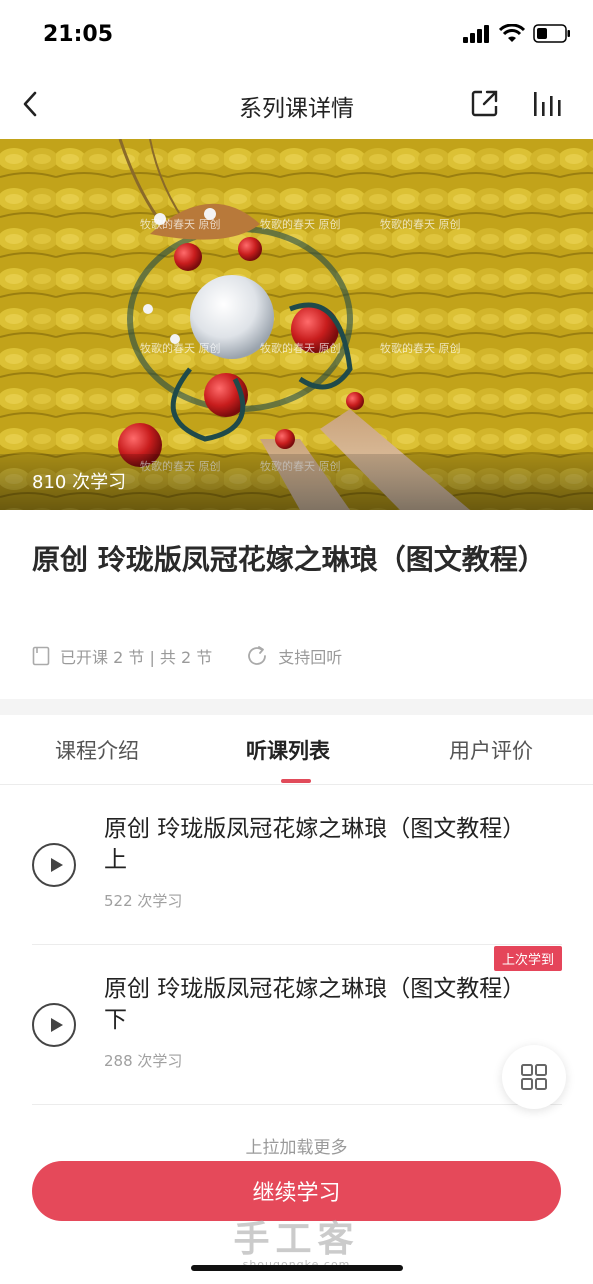  I want to click on tab-lesson-list: 听课列表, so click(288, 750).